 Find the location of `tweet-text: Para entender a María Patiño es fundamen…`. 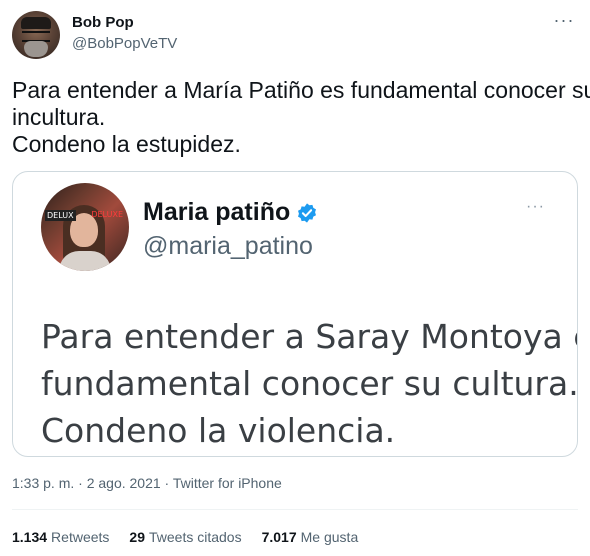

tweet-text: Para entender a María Patiño es fundamen… is located at coordinates (301, 117).